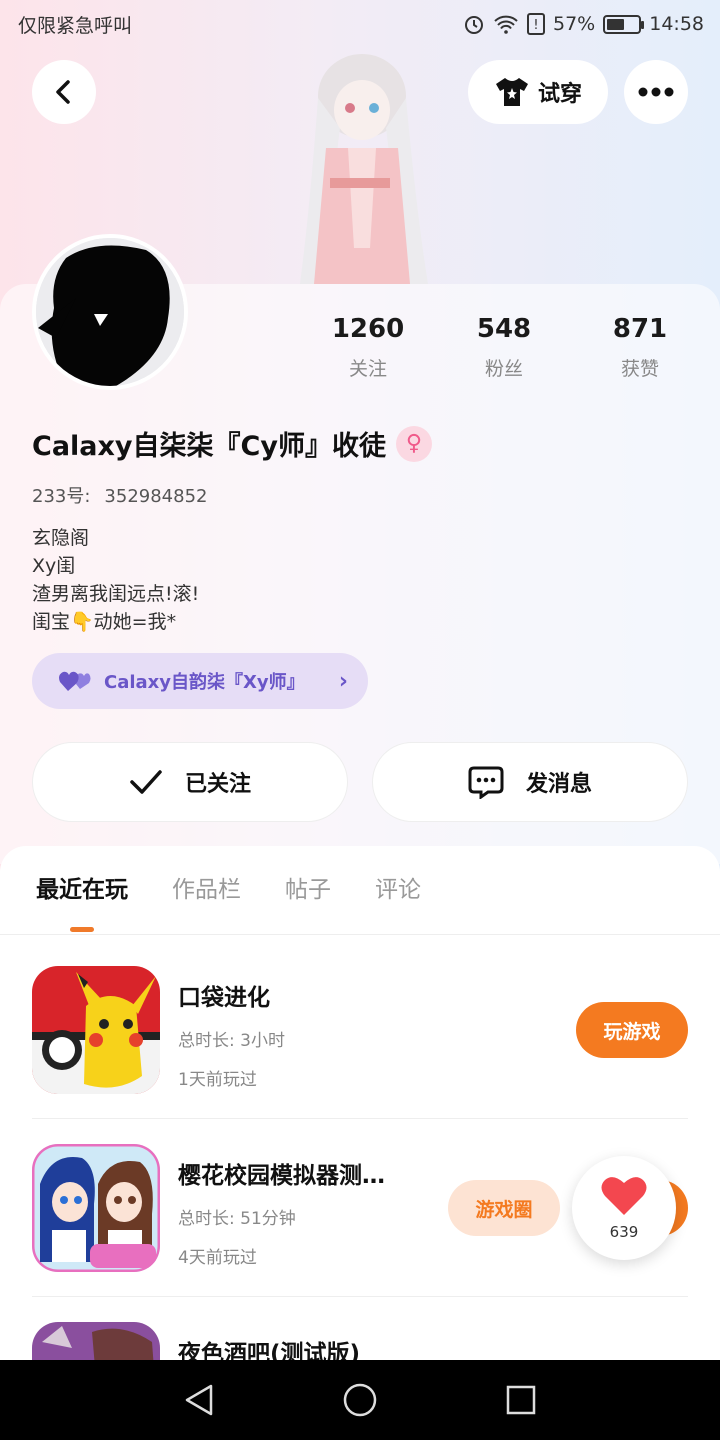  I want to click on nickname: Calaxy自柒柒『Cy师』收徒, so click(209, 446).